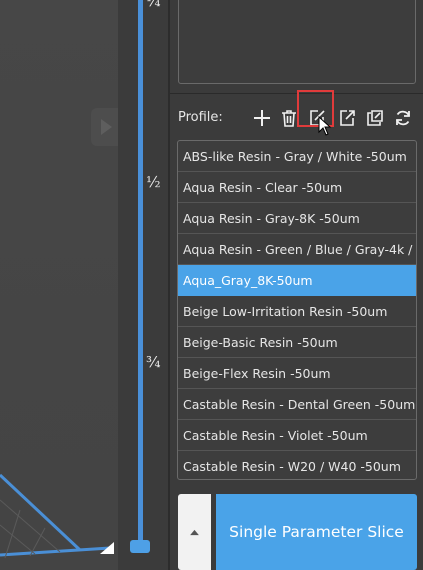  What do you see at coordinates (297, 218) in the screenshot?
I see `profile-list-item: Aqua Resin - Gray-8K -50um` at bounding box center [297, 218].